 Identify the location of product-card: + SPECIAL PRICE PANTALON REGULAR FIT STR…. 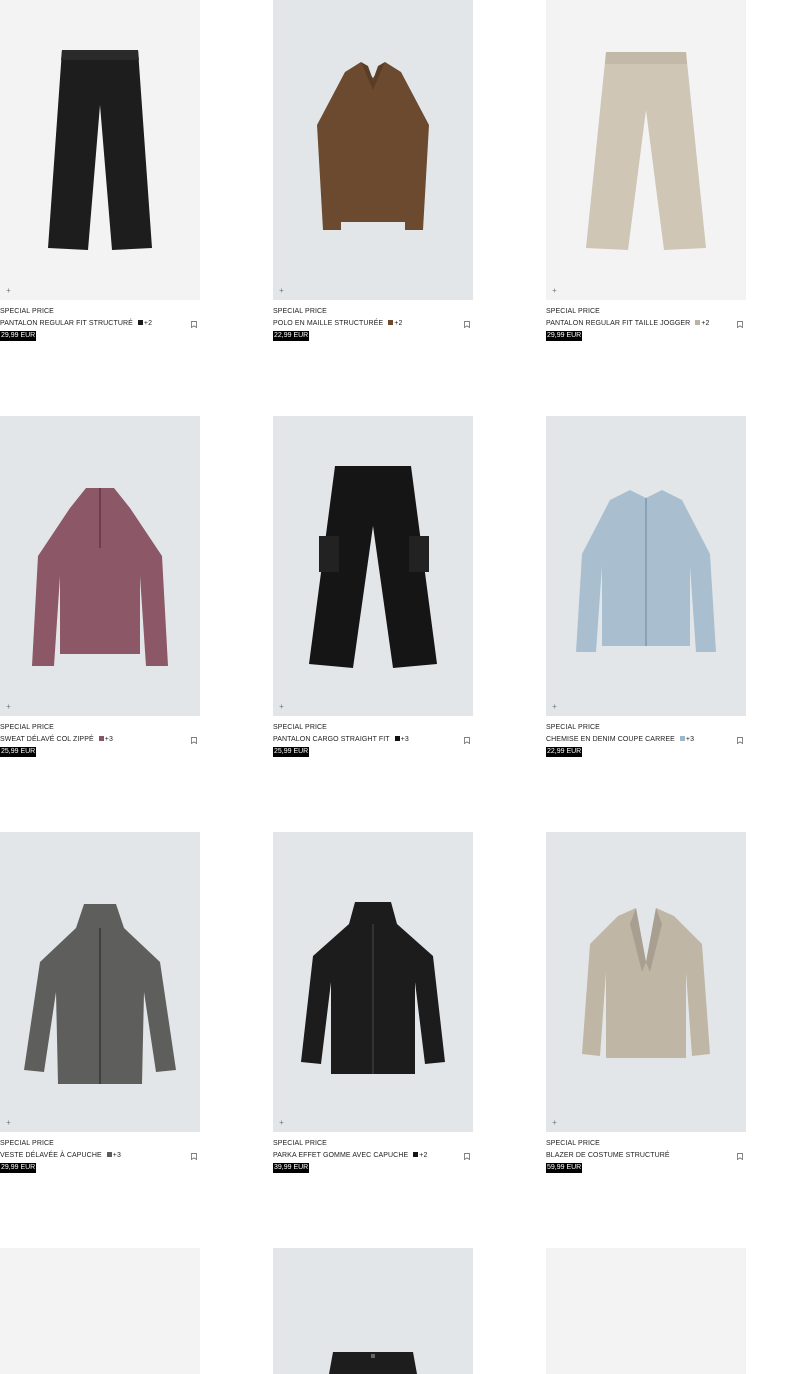
(100, 170).